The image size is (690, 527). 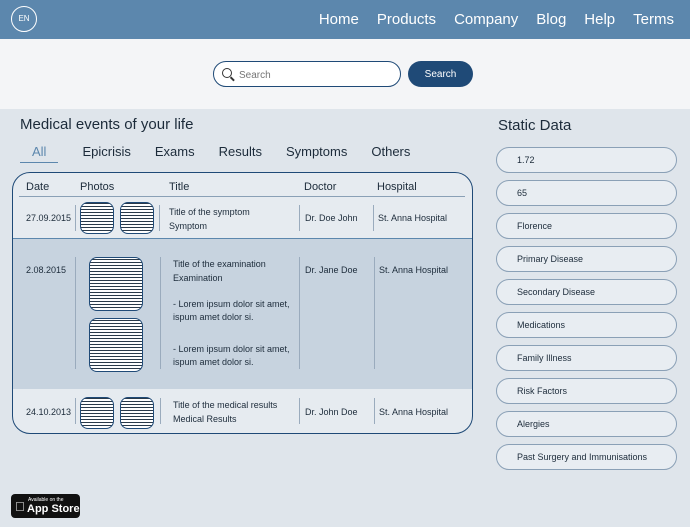 I want to click on static-item-secondary-disease: Secondary Disease, so click(x=586, y=292).